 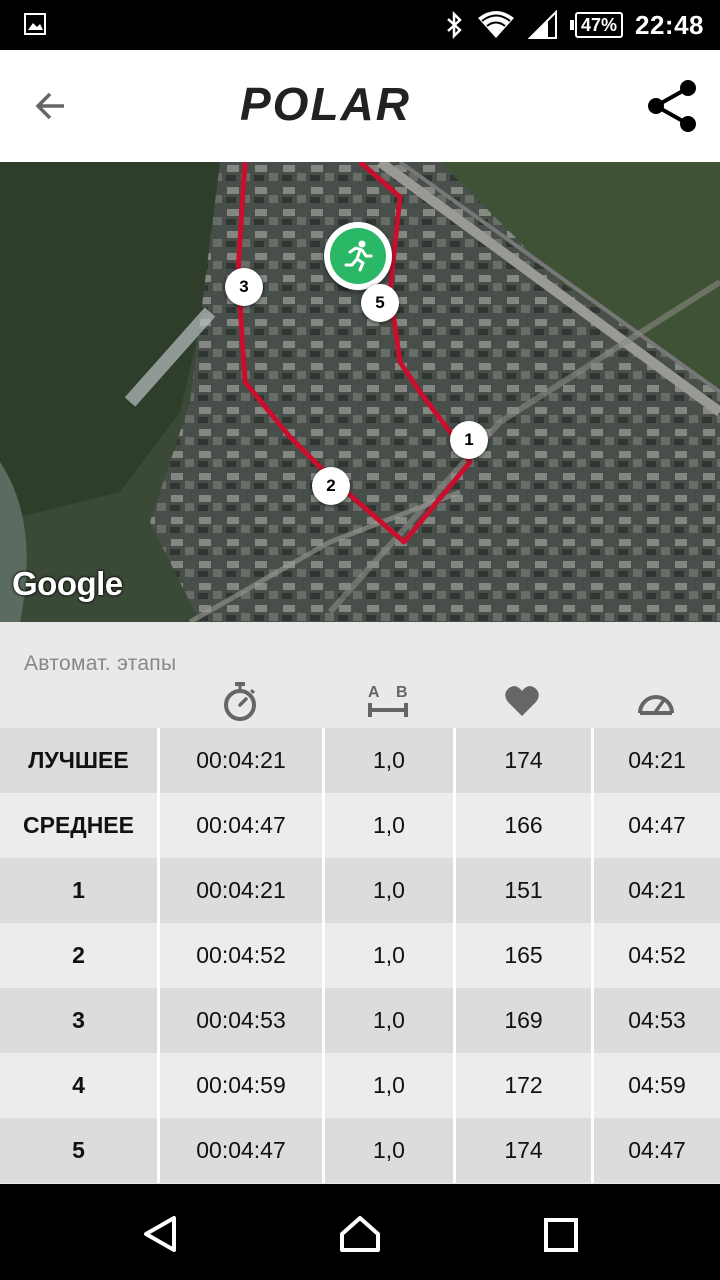 What do you see at coordinates (35, 24) in the screenshot?
I see `image-notification-icon` at bounding box center [35, 24].